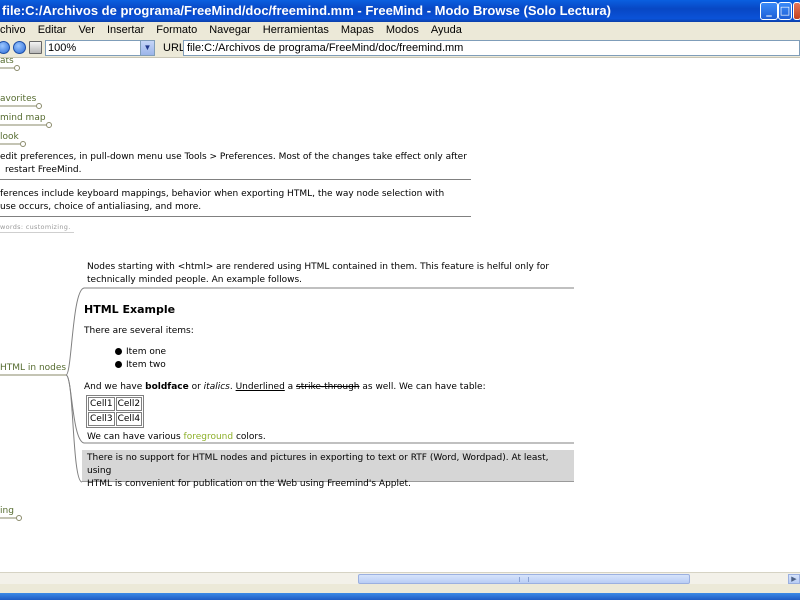 Image resolution: width=800 pixels, height=600 pixels. What do you see at coordinates (101, 419) in the screenshot?
I see `table-cell: Cell3` at bounding box center [101, 419].